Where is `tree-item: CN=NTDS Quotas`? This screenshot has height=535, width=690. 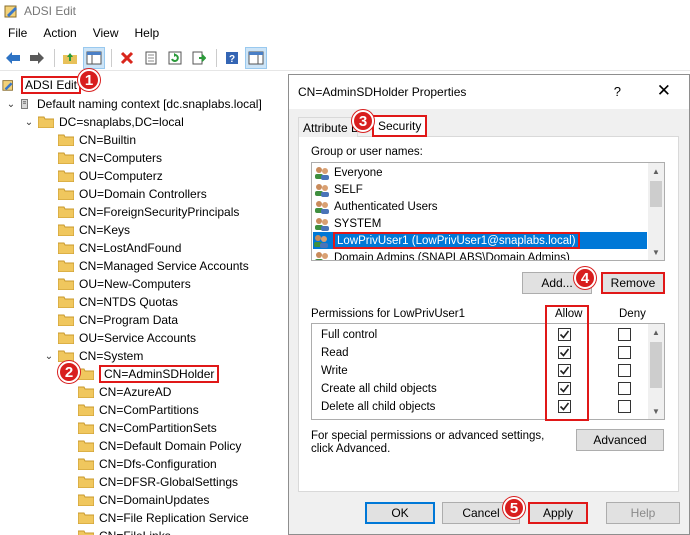
tree-item: CN=NTDS Quotas is located at coordinates (118, 302).